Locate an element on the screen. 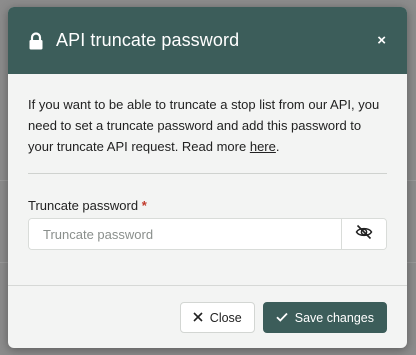 Image resolution: width=416 pixels, height=355 pixels. close-button-label: Close is located at coordinates (225, 317).